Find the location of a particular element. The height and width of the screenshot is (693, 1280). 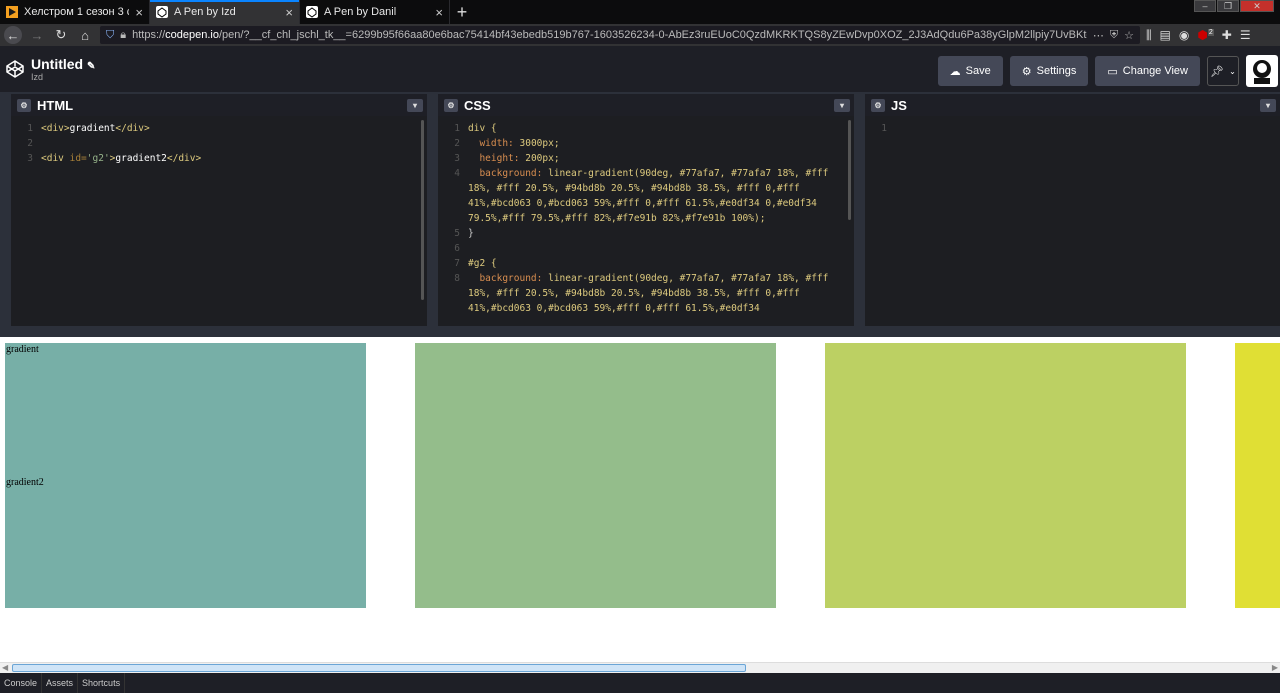

avatar is located at coordinates (1262, 71).